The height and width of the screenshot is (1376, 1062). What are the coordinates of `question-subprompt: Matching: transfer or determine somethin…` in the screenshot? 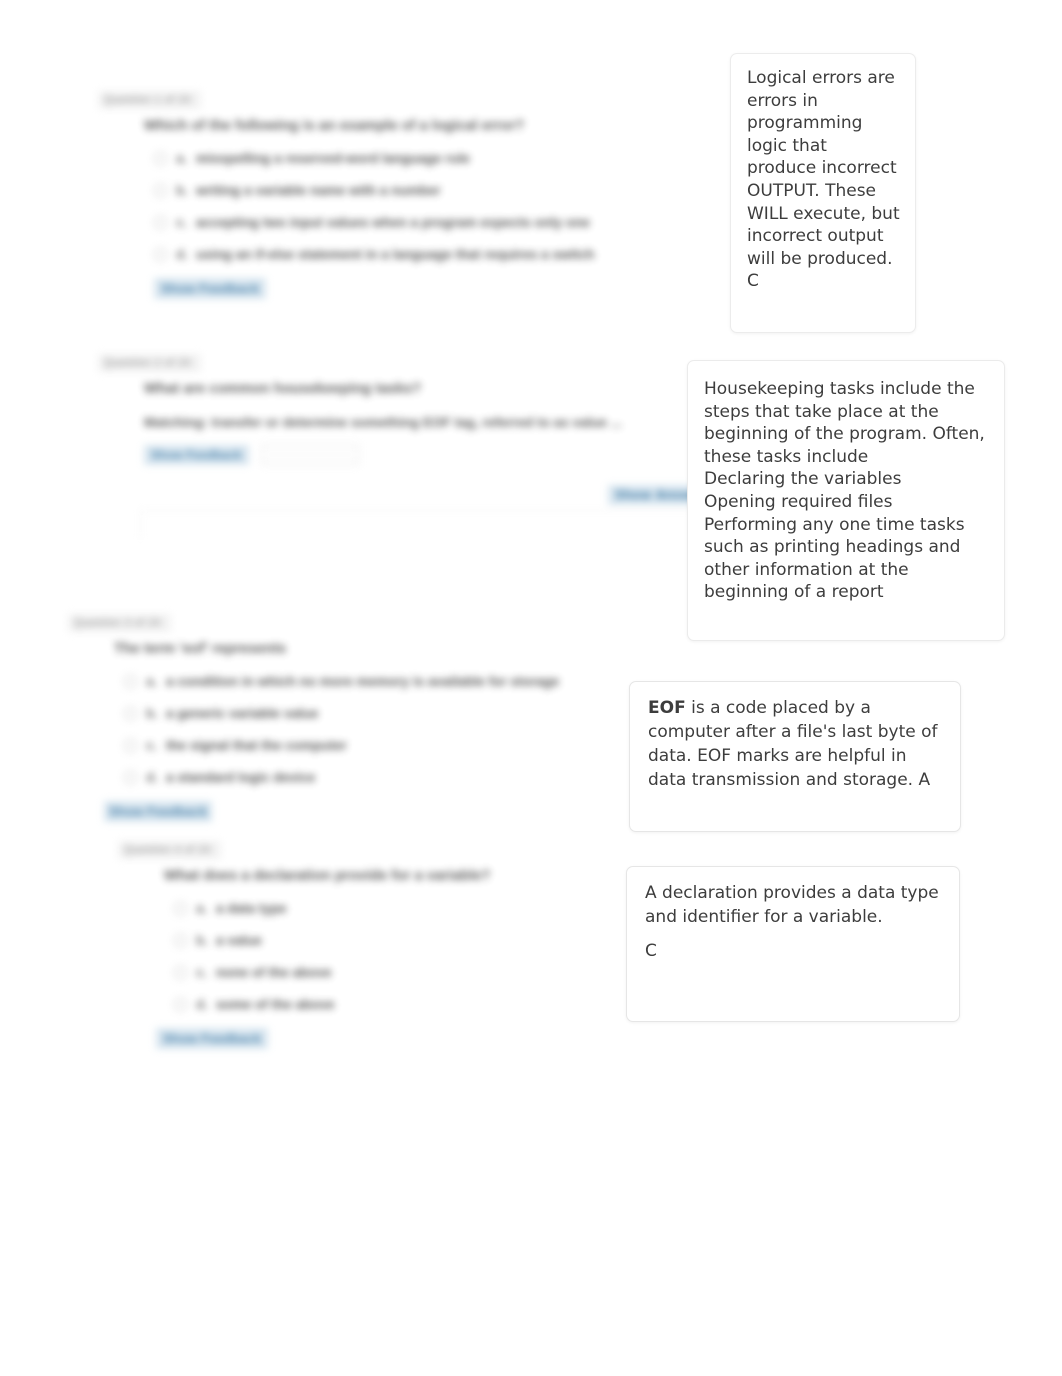 It's located at (383, 422).